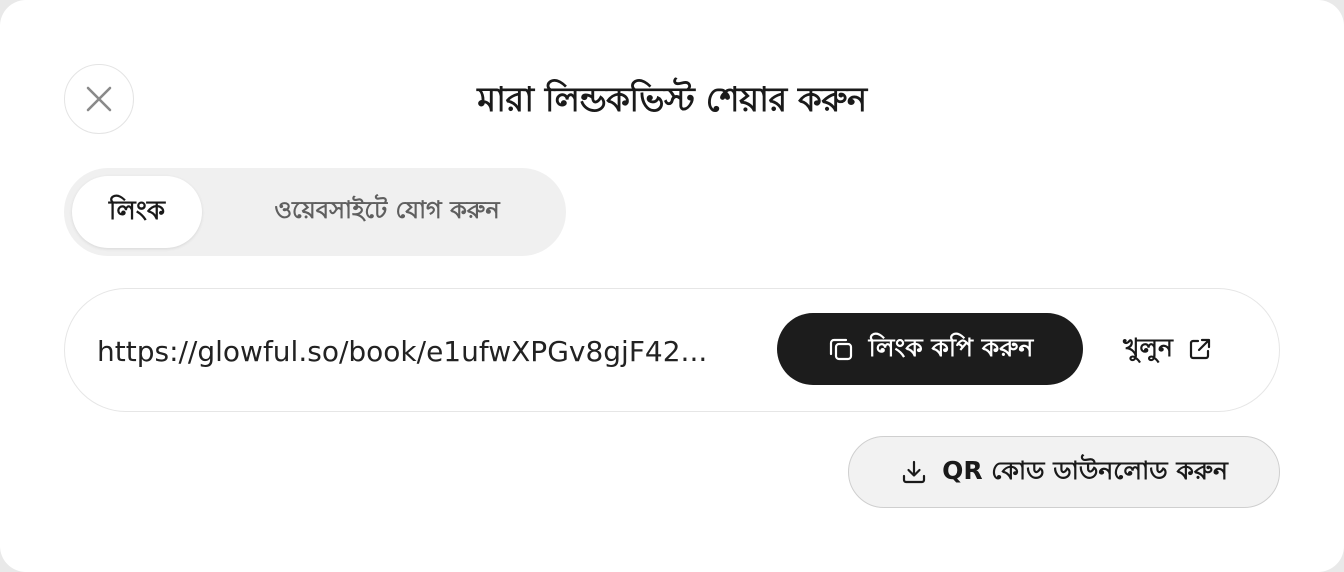  I want to click on open-link-button: খুলুন, so click(1168, 349).